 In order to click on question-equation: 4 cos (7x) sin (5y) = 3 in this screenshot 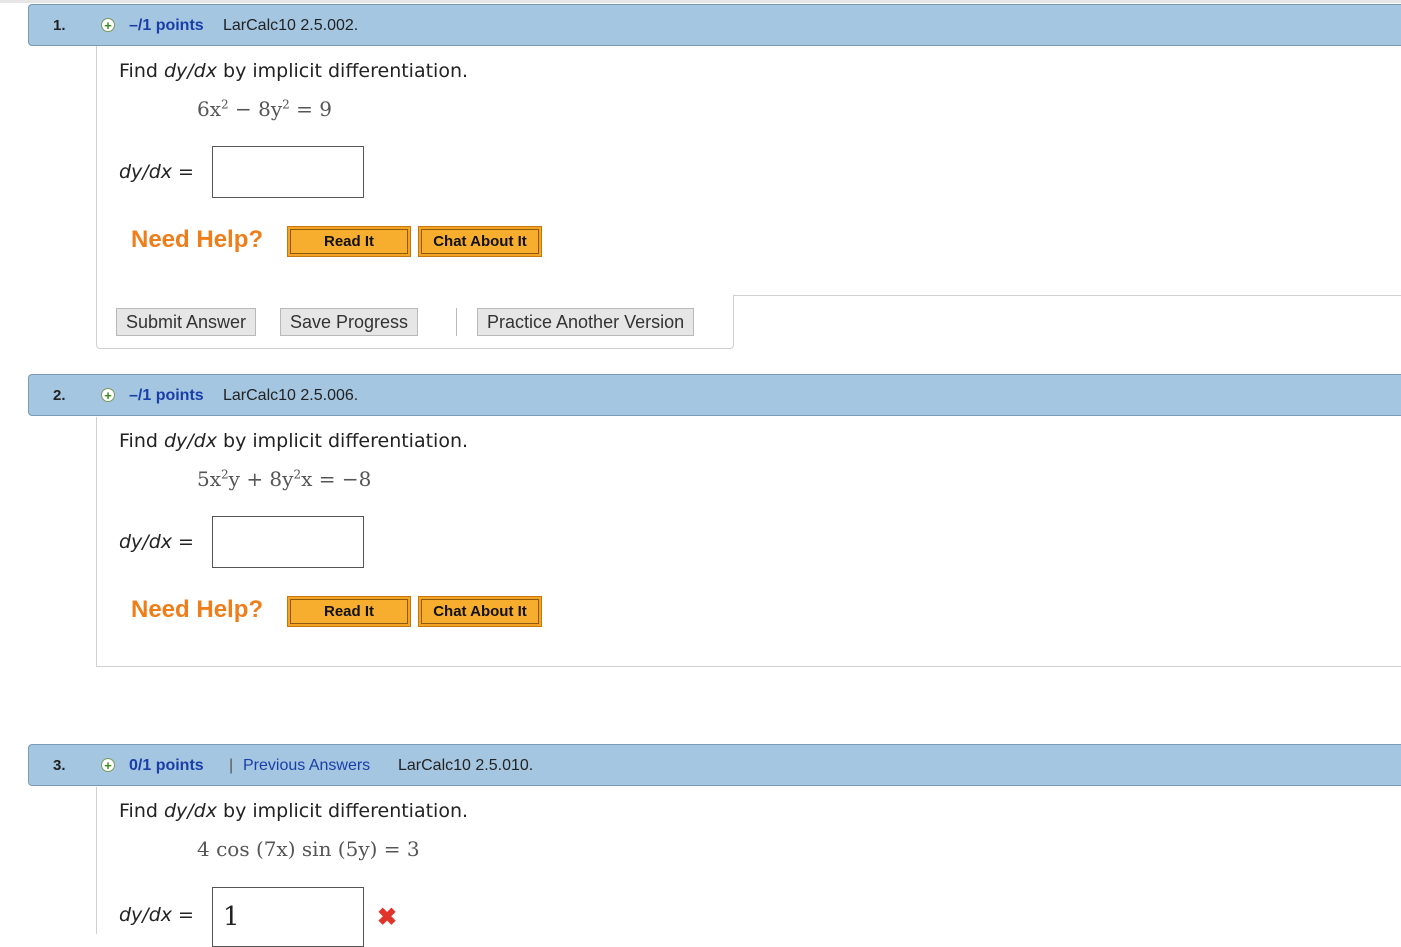, I will do `click(308, 849)`.